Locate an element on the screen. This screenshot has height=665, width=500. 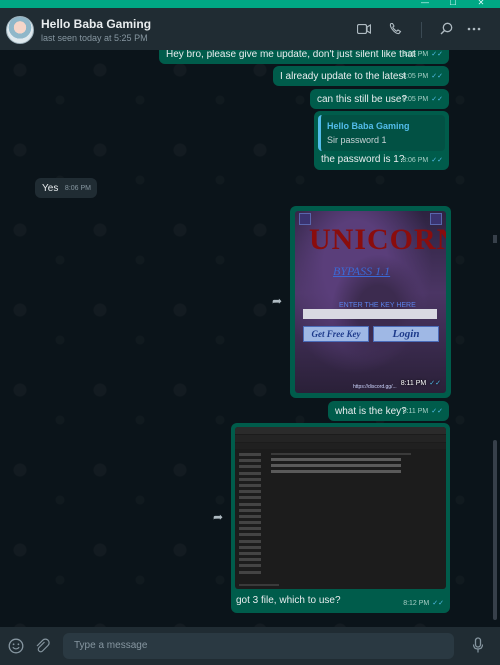
scrollbar-marker is located at coordinates (495, 239).